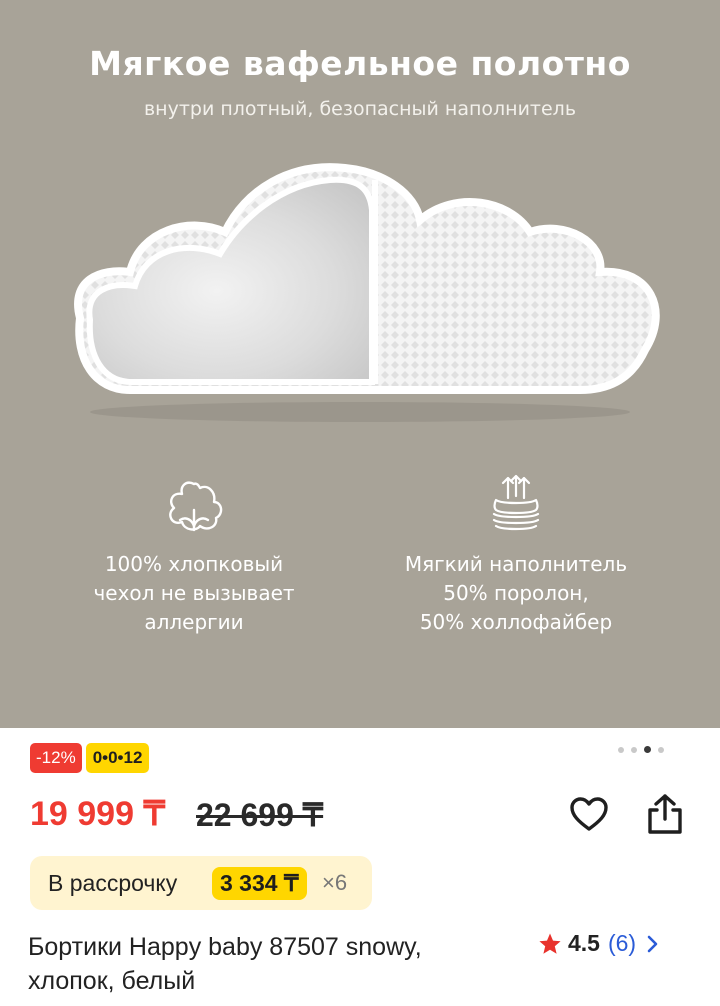 Image resolution: width=720 pixels, height=1006 pixels. Describe the element at coordinates (622, 943) in the screenshot. I see `review-count: (6)` at that location.